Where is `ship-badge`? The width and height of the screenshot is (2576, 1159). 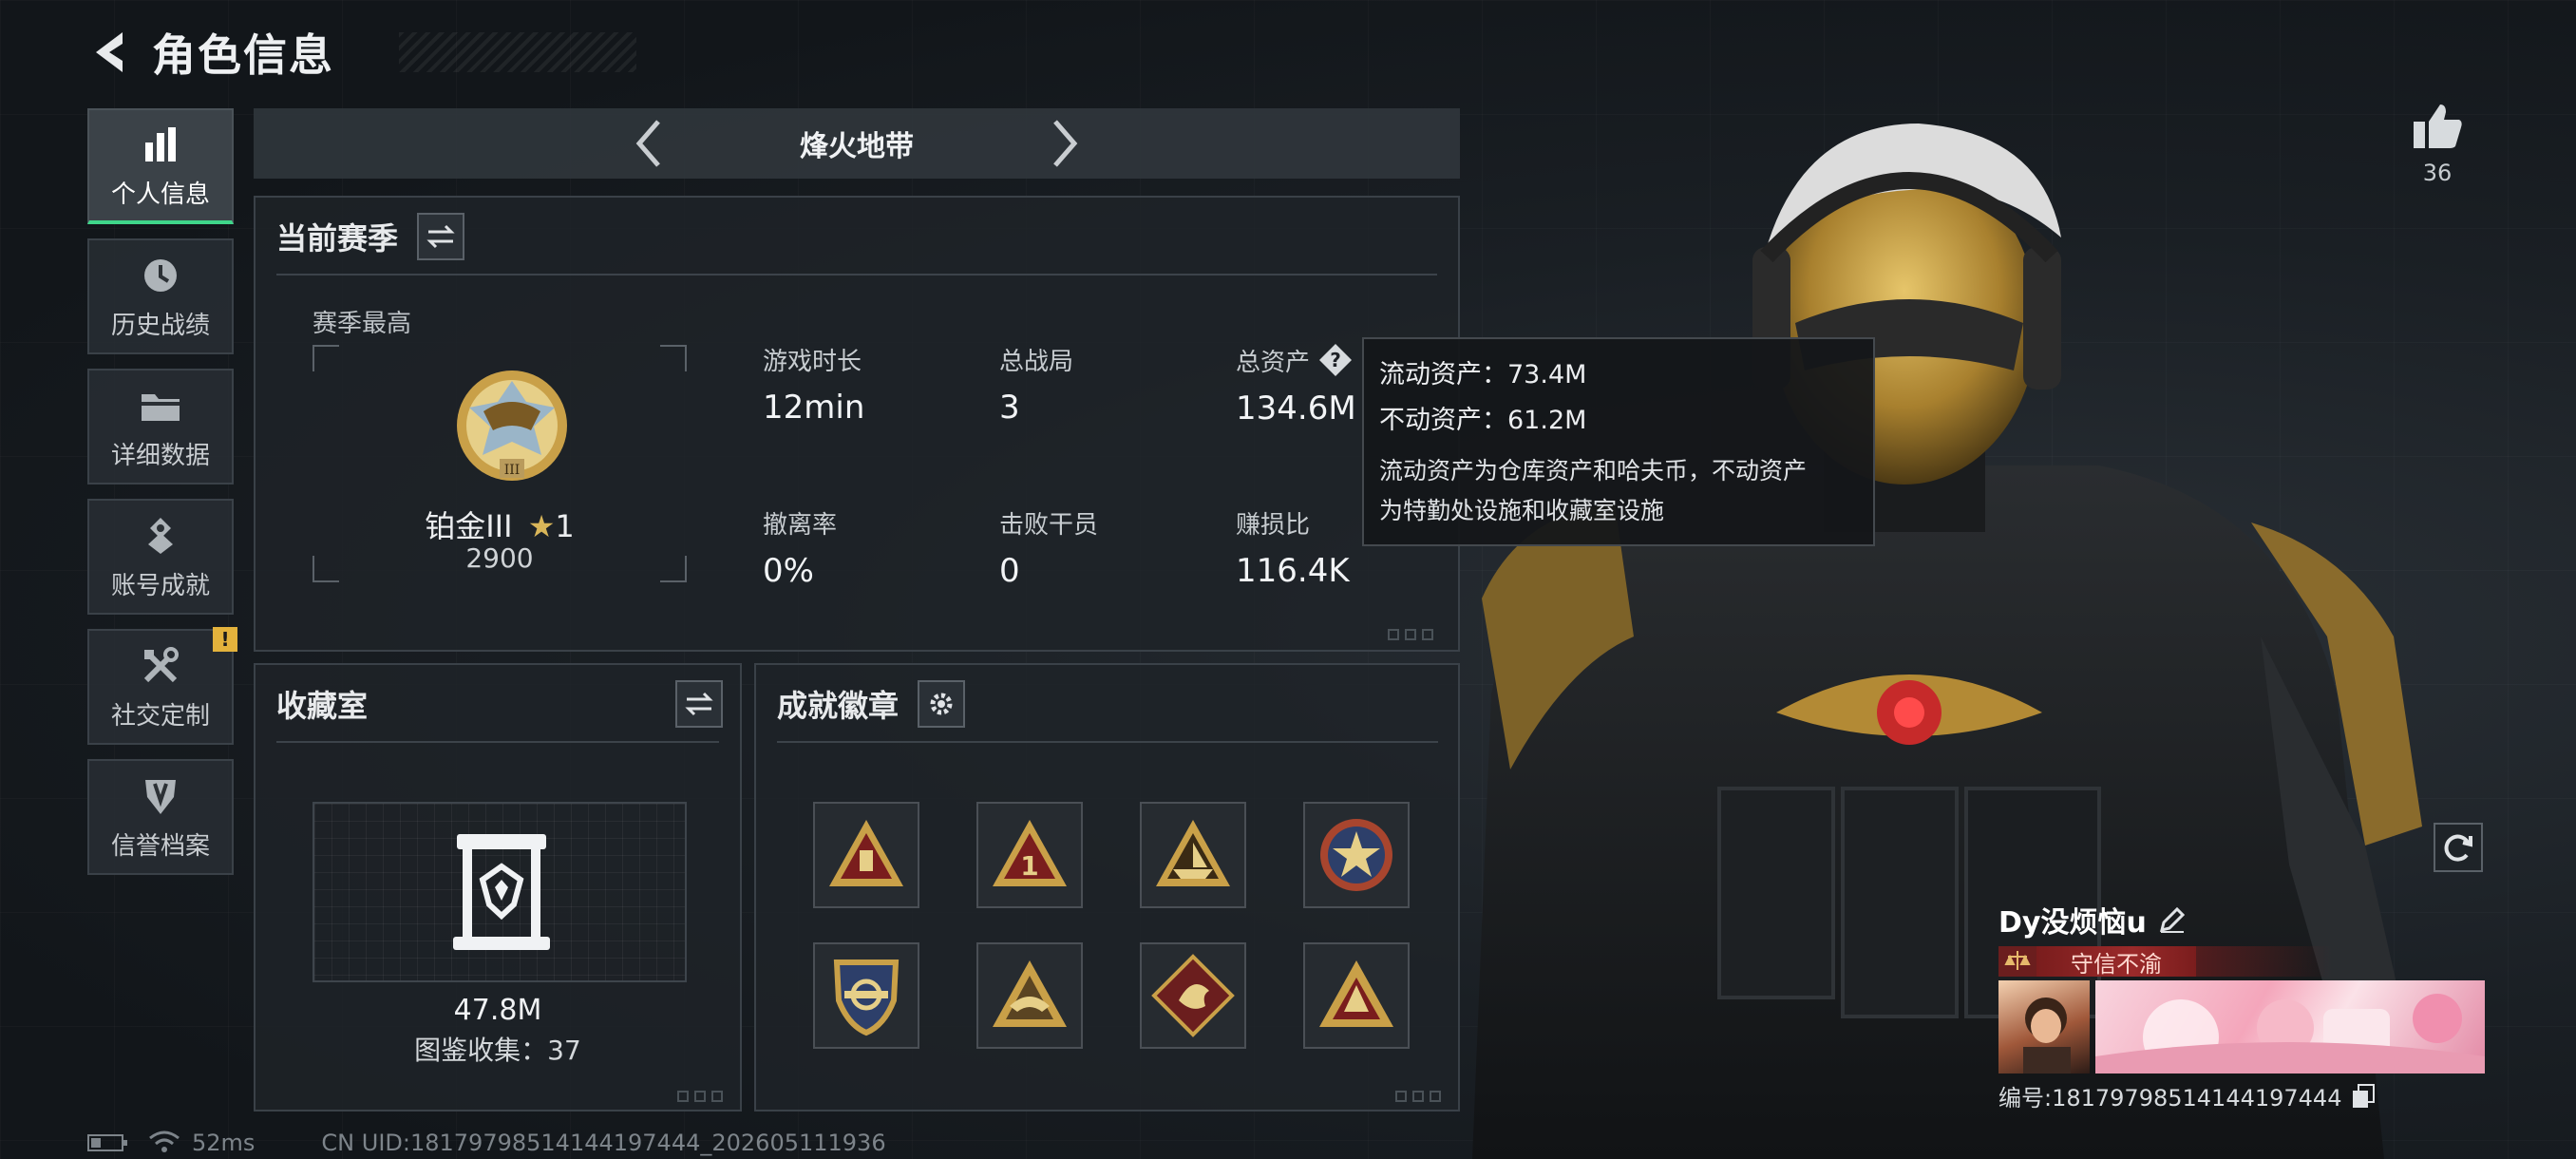 ship-badge is located at coordinates (1193, 855).